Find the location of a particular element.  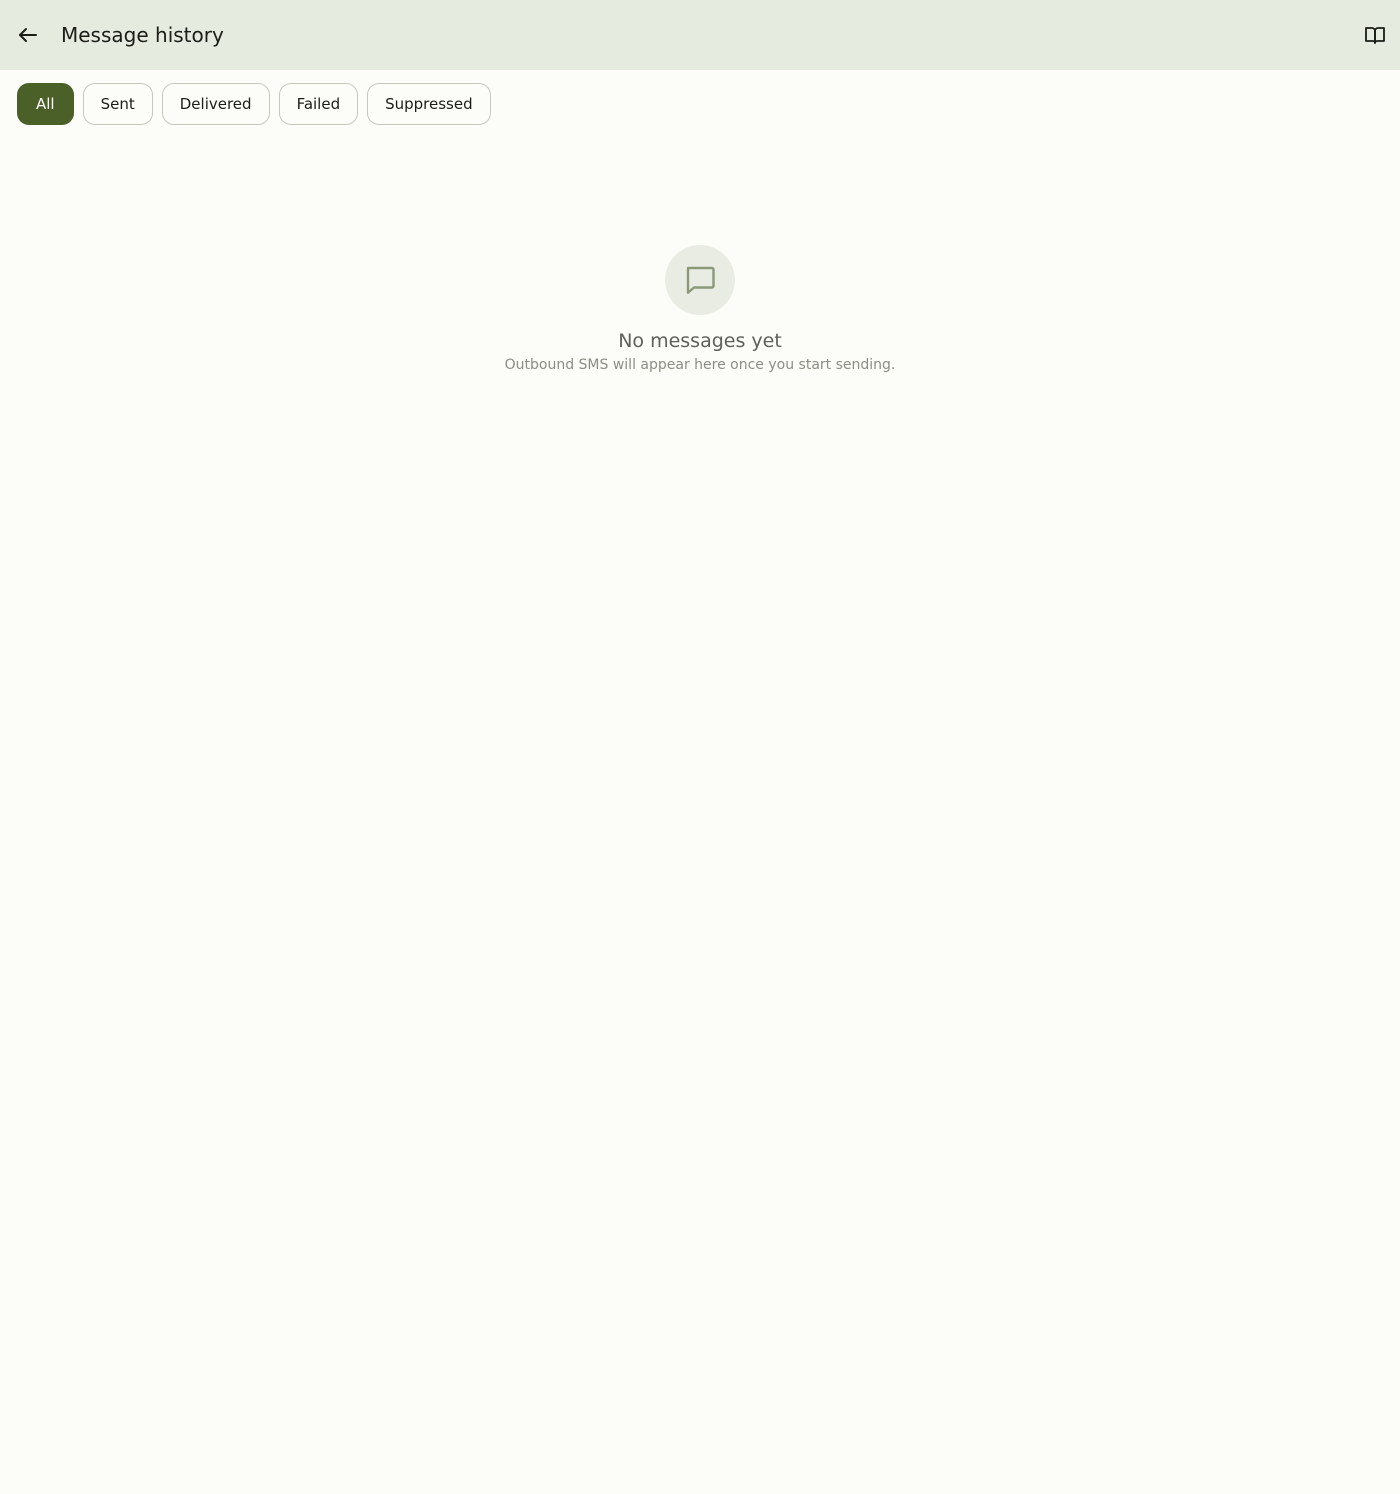

filter-chip-failed: Failed is located at coordinates (318, 104).